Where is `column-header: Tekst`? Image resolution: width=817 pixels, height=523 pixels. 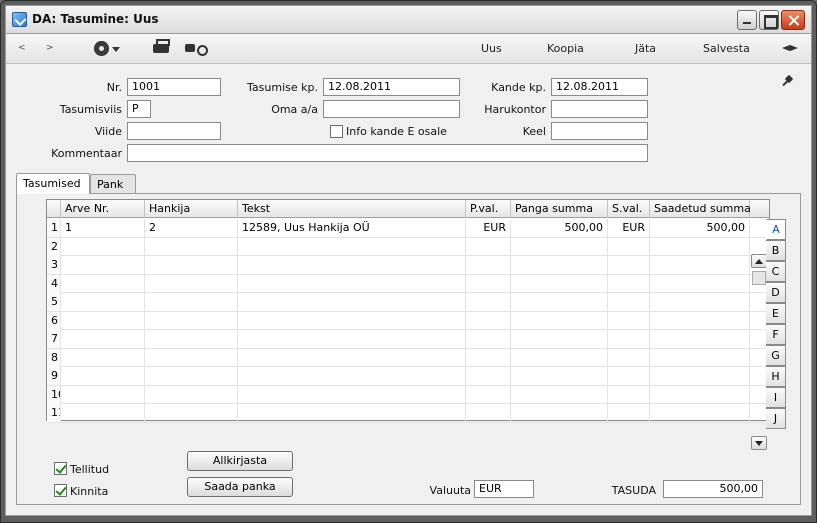
column-header: Tekst is located at coordinates (352, 209).